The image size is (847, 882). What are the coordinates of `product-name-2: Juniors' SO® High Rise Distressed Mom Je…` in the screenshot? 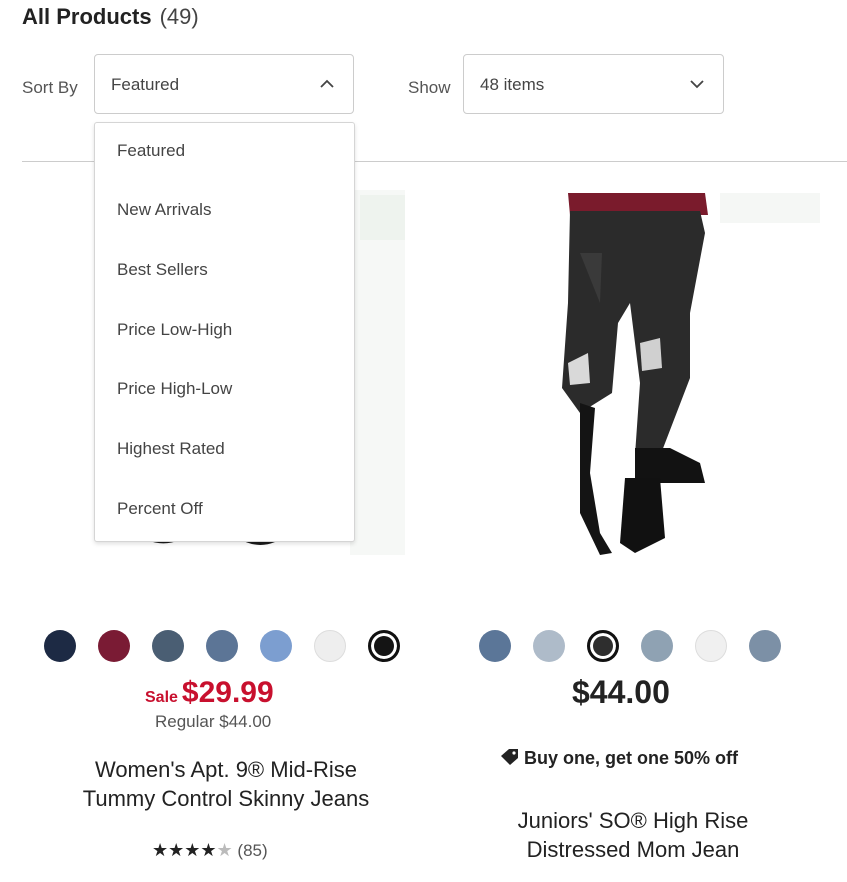 It's located at (633, 835).